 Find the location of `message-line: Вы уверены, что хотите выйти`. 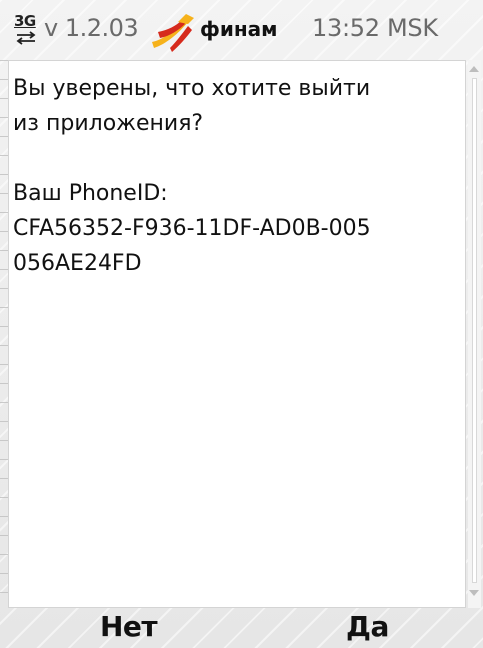

message-line: Вы уверены, что хотите выйти is located at coordinates (192, 88).